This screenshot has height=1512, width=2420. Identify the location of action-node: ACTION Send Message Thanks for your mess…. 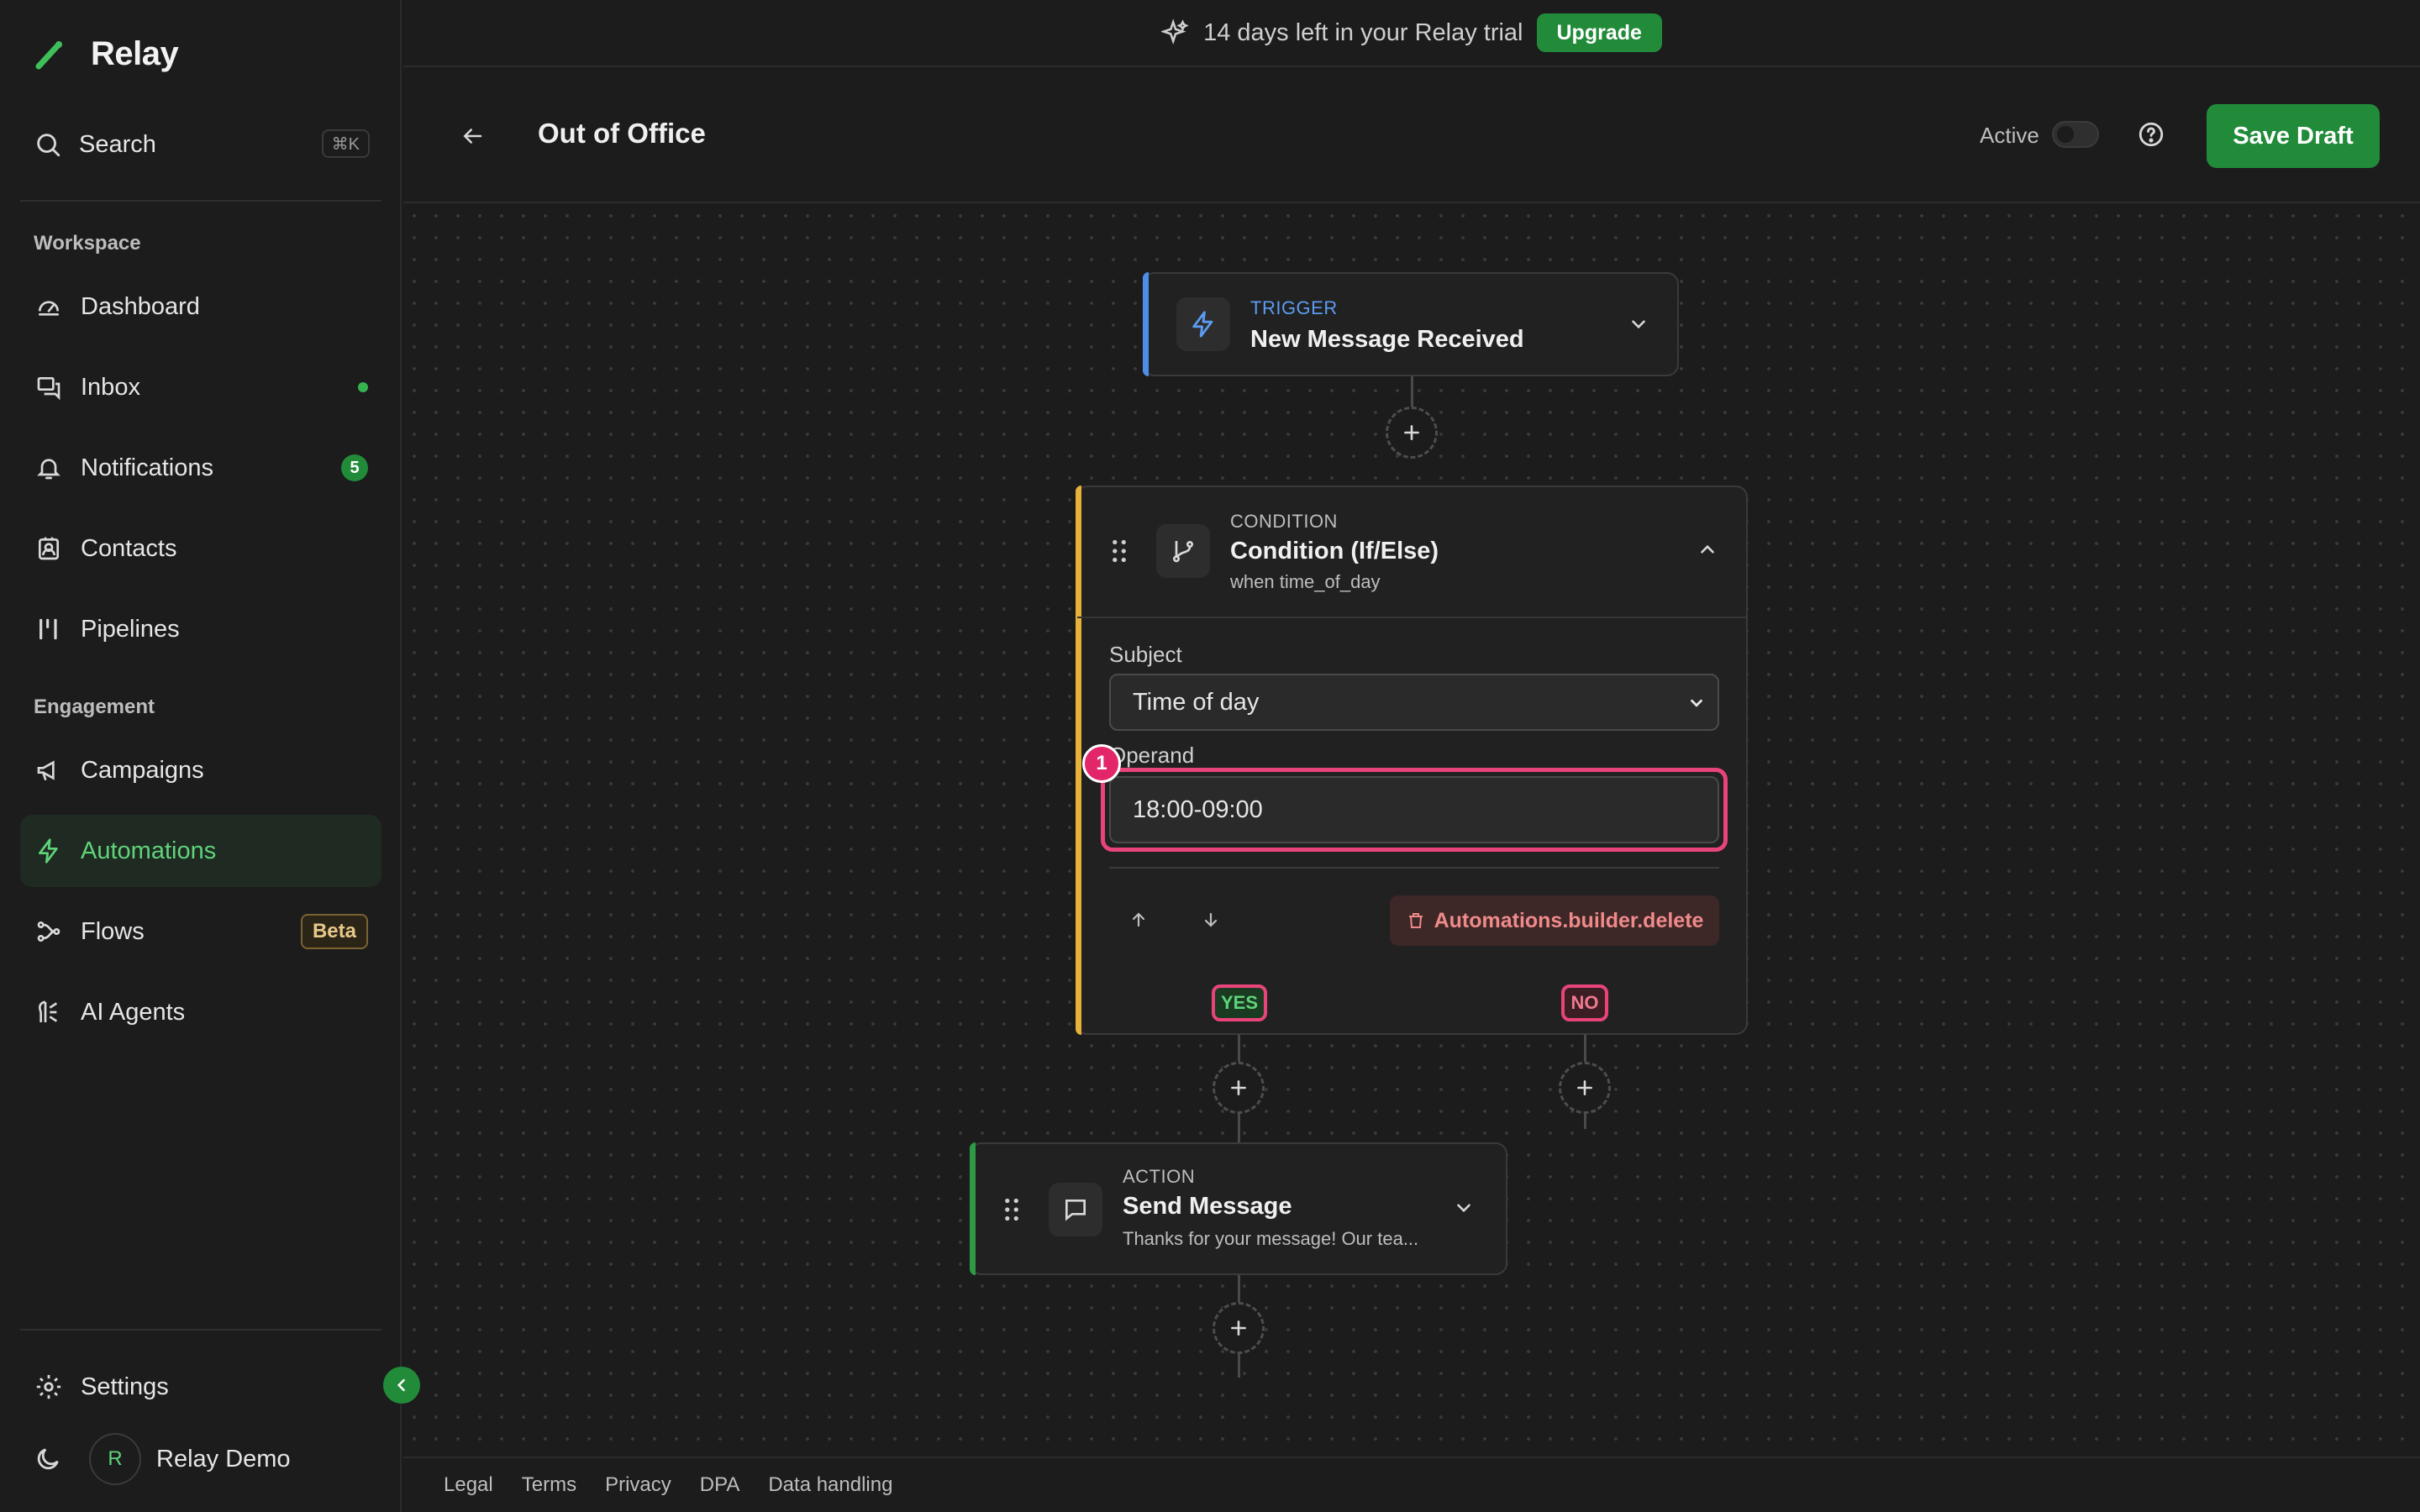
(1238, 1208).